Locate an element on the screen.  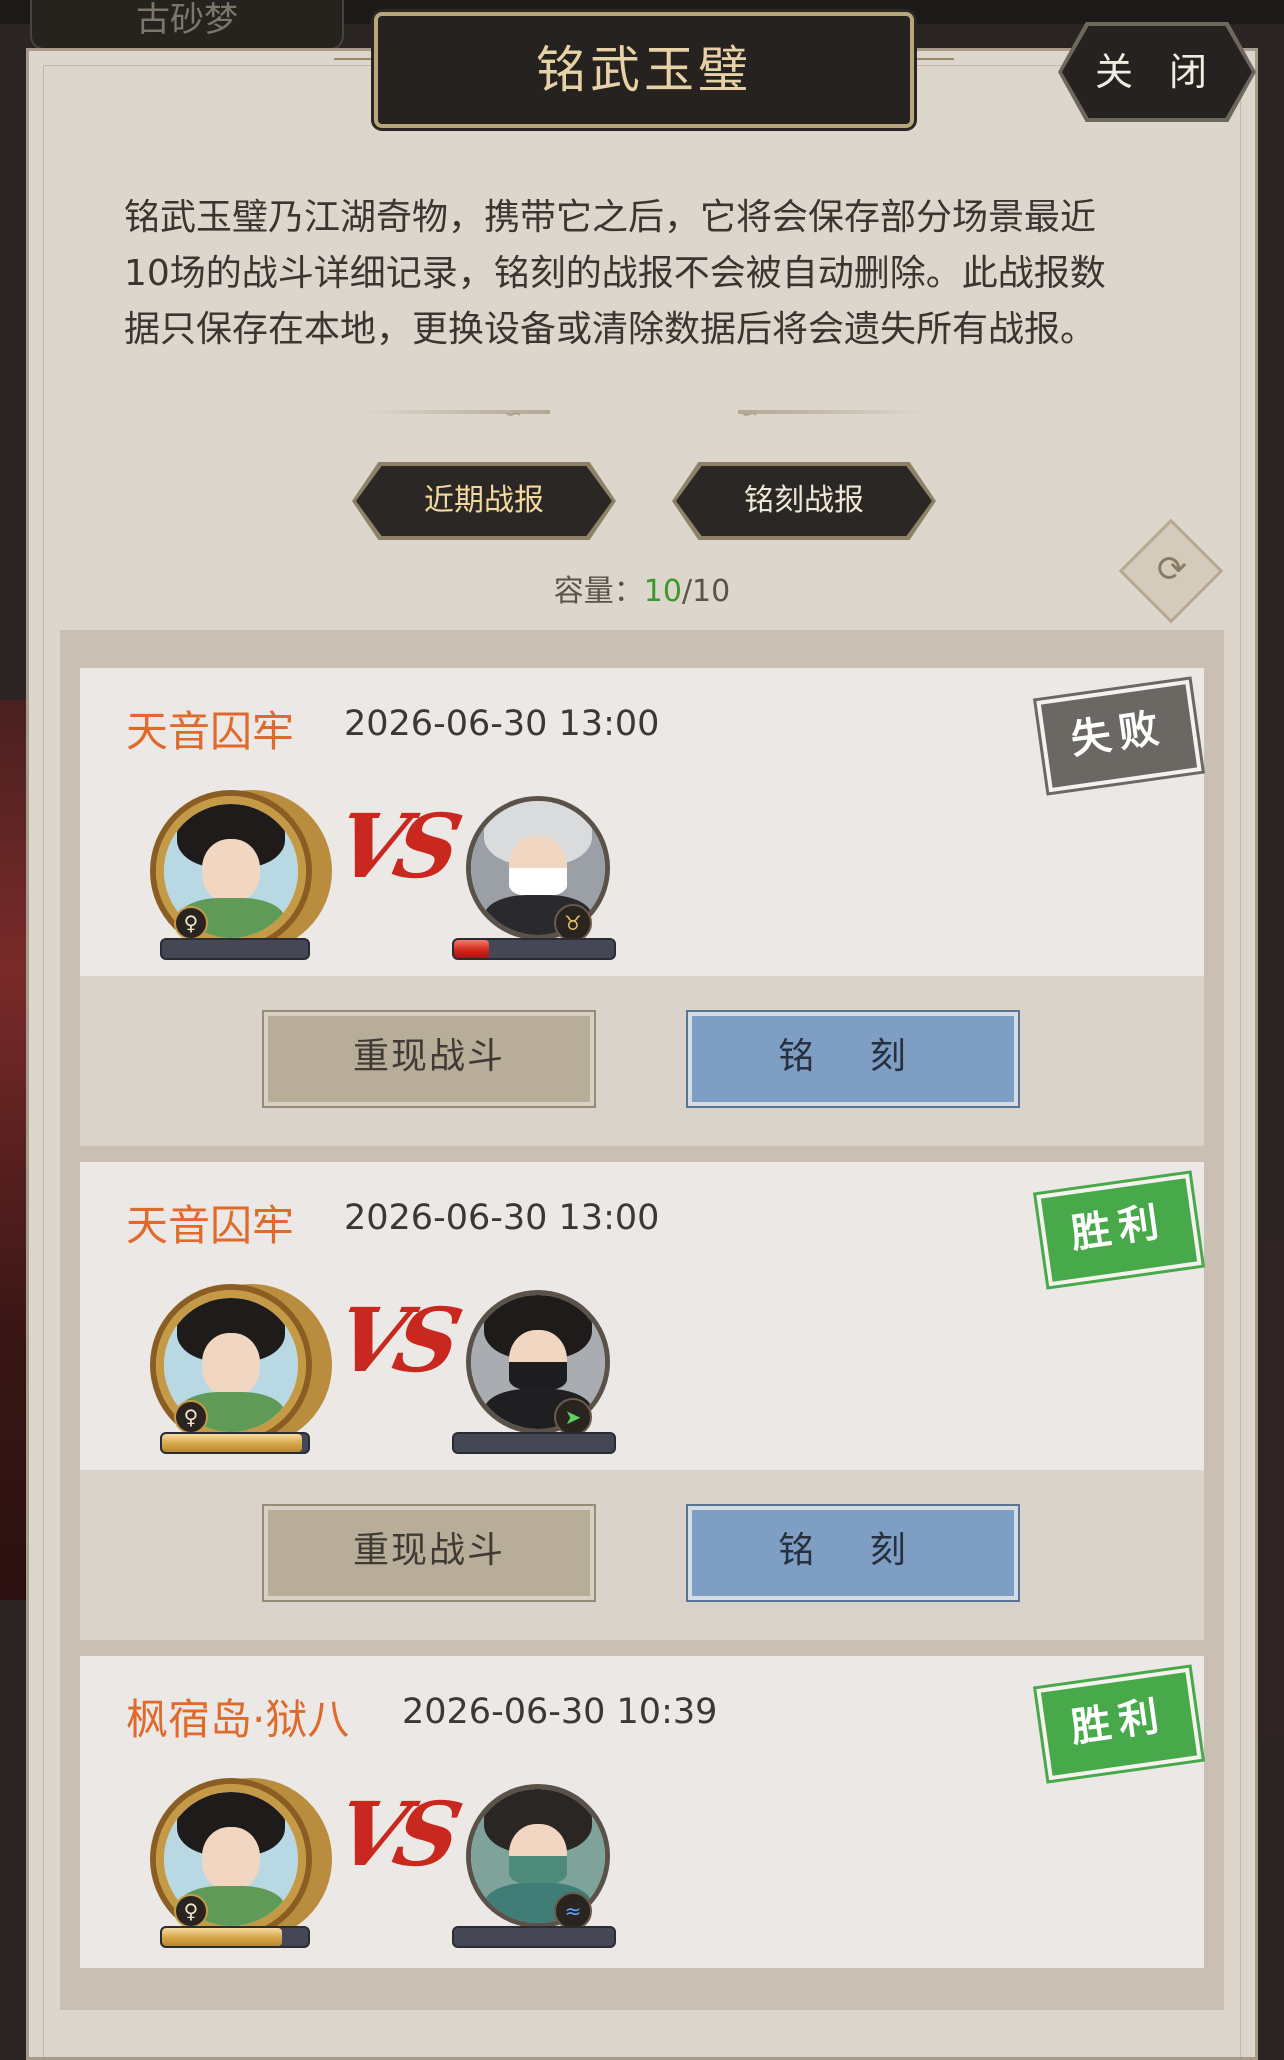
result-stamp-lose: 失败 is located at coordinates (1119, 736).